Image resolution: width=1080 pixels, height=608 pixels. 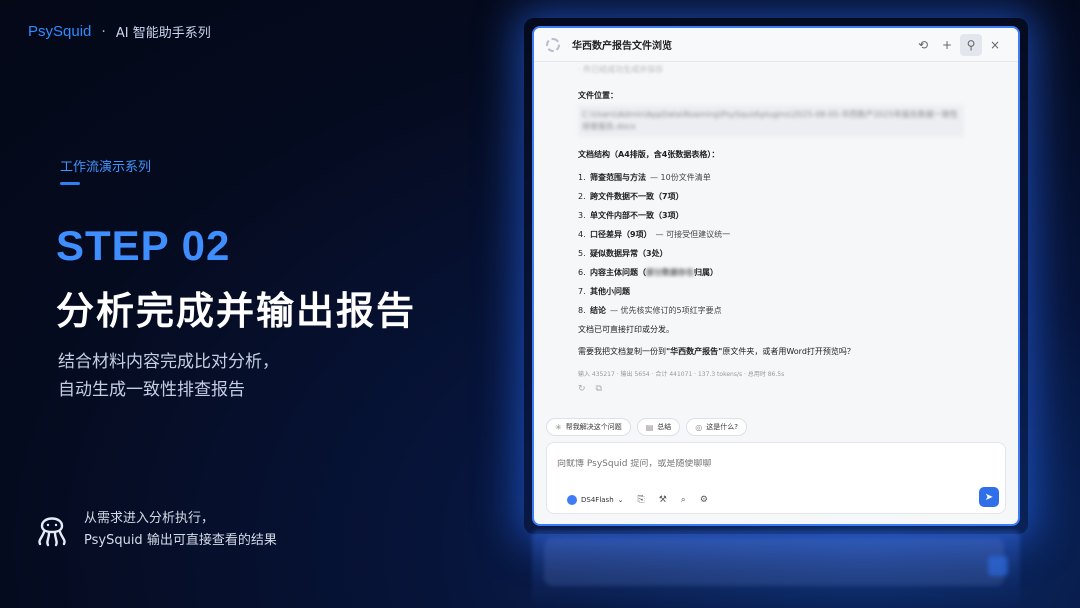 What do you see at coordinates (143, 245) in the screenshot?
I see `step-title: STEP 02` at bounding box center [143, 245].